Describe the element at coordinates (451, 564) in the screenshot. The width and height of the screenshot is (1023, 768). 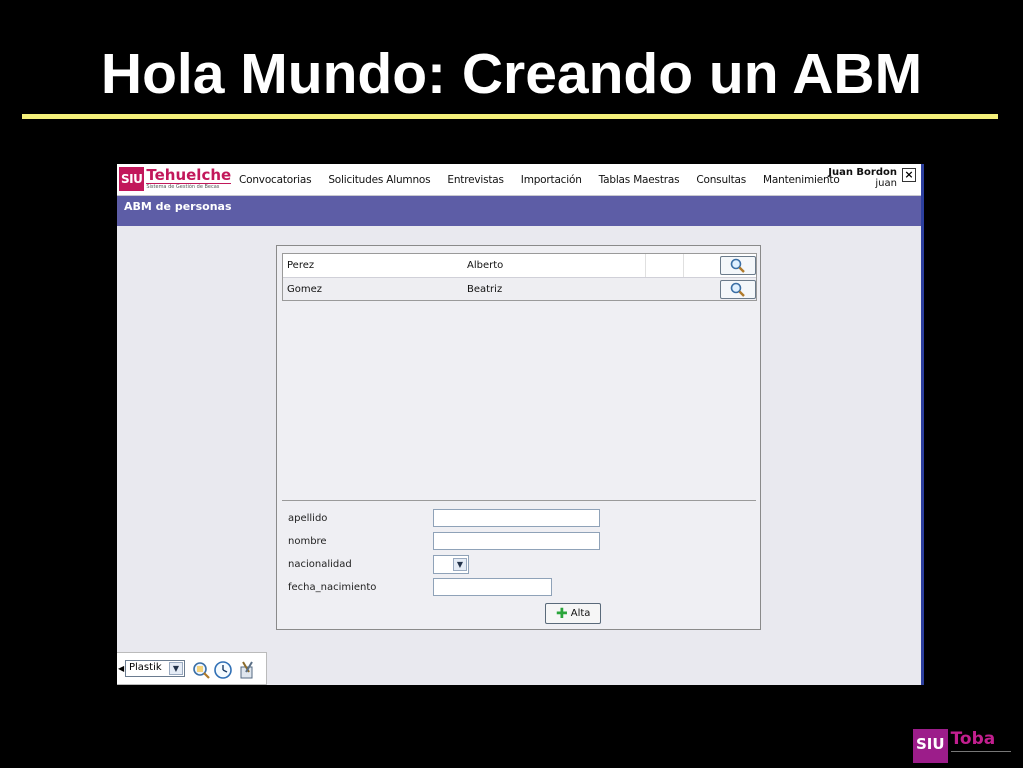
I see `nacionalidad-select: ▼` at that location.